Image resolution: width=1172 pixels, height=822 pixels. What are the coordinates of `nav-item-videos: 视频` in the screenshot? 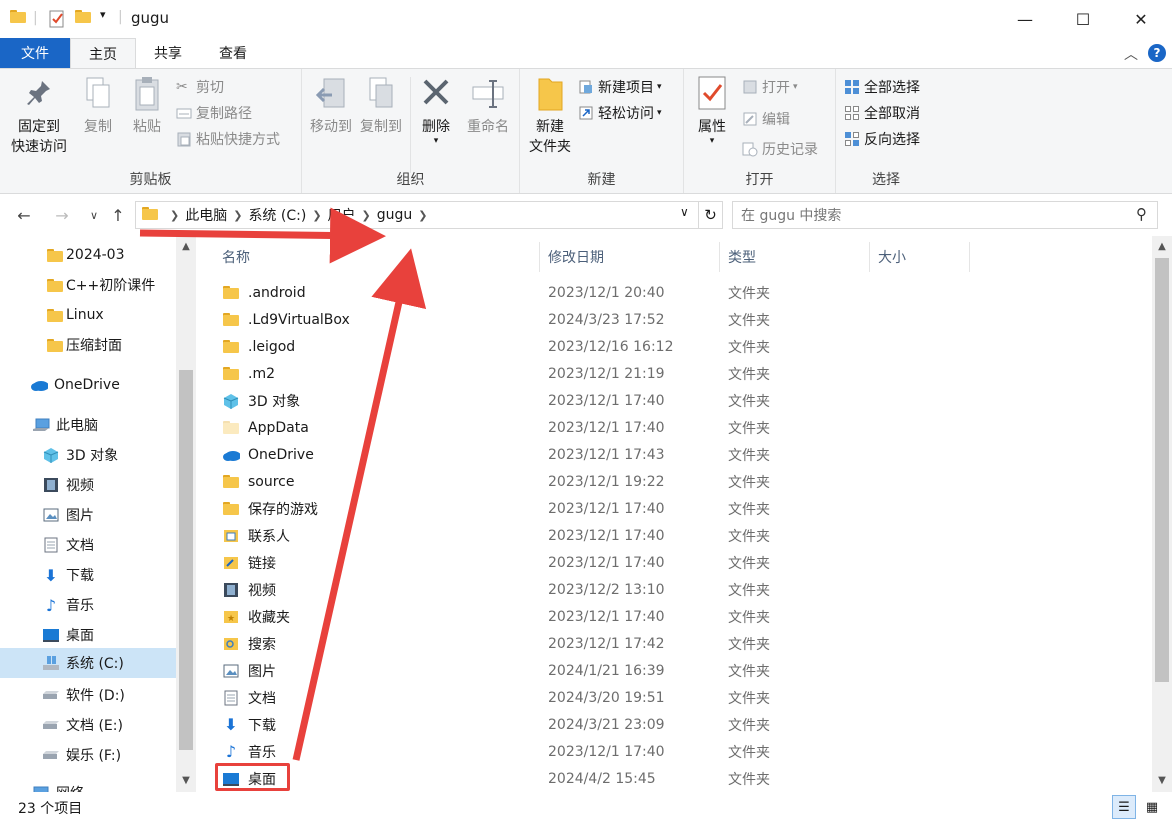 It's located at (88, 485).